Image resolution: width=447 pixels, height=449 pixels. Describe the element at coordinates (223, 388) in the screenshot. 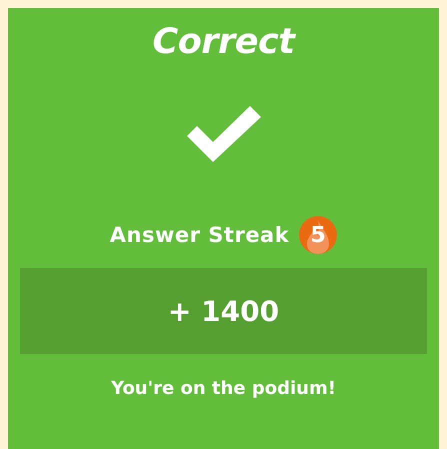

I see `podium-message: You're on the podium!` at that location.